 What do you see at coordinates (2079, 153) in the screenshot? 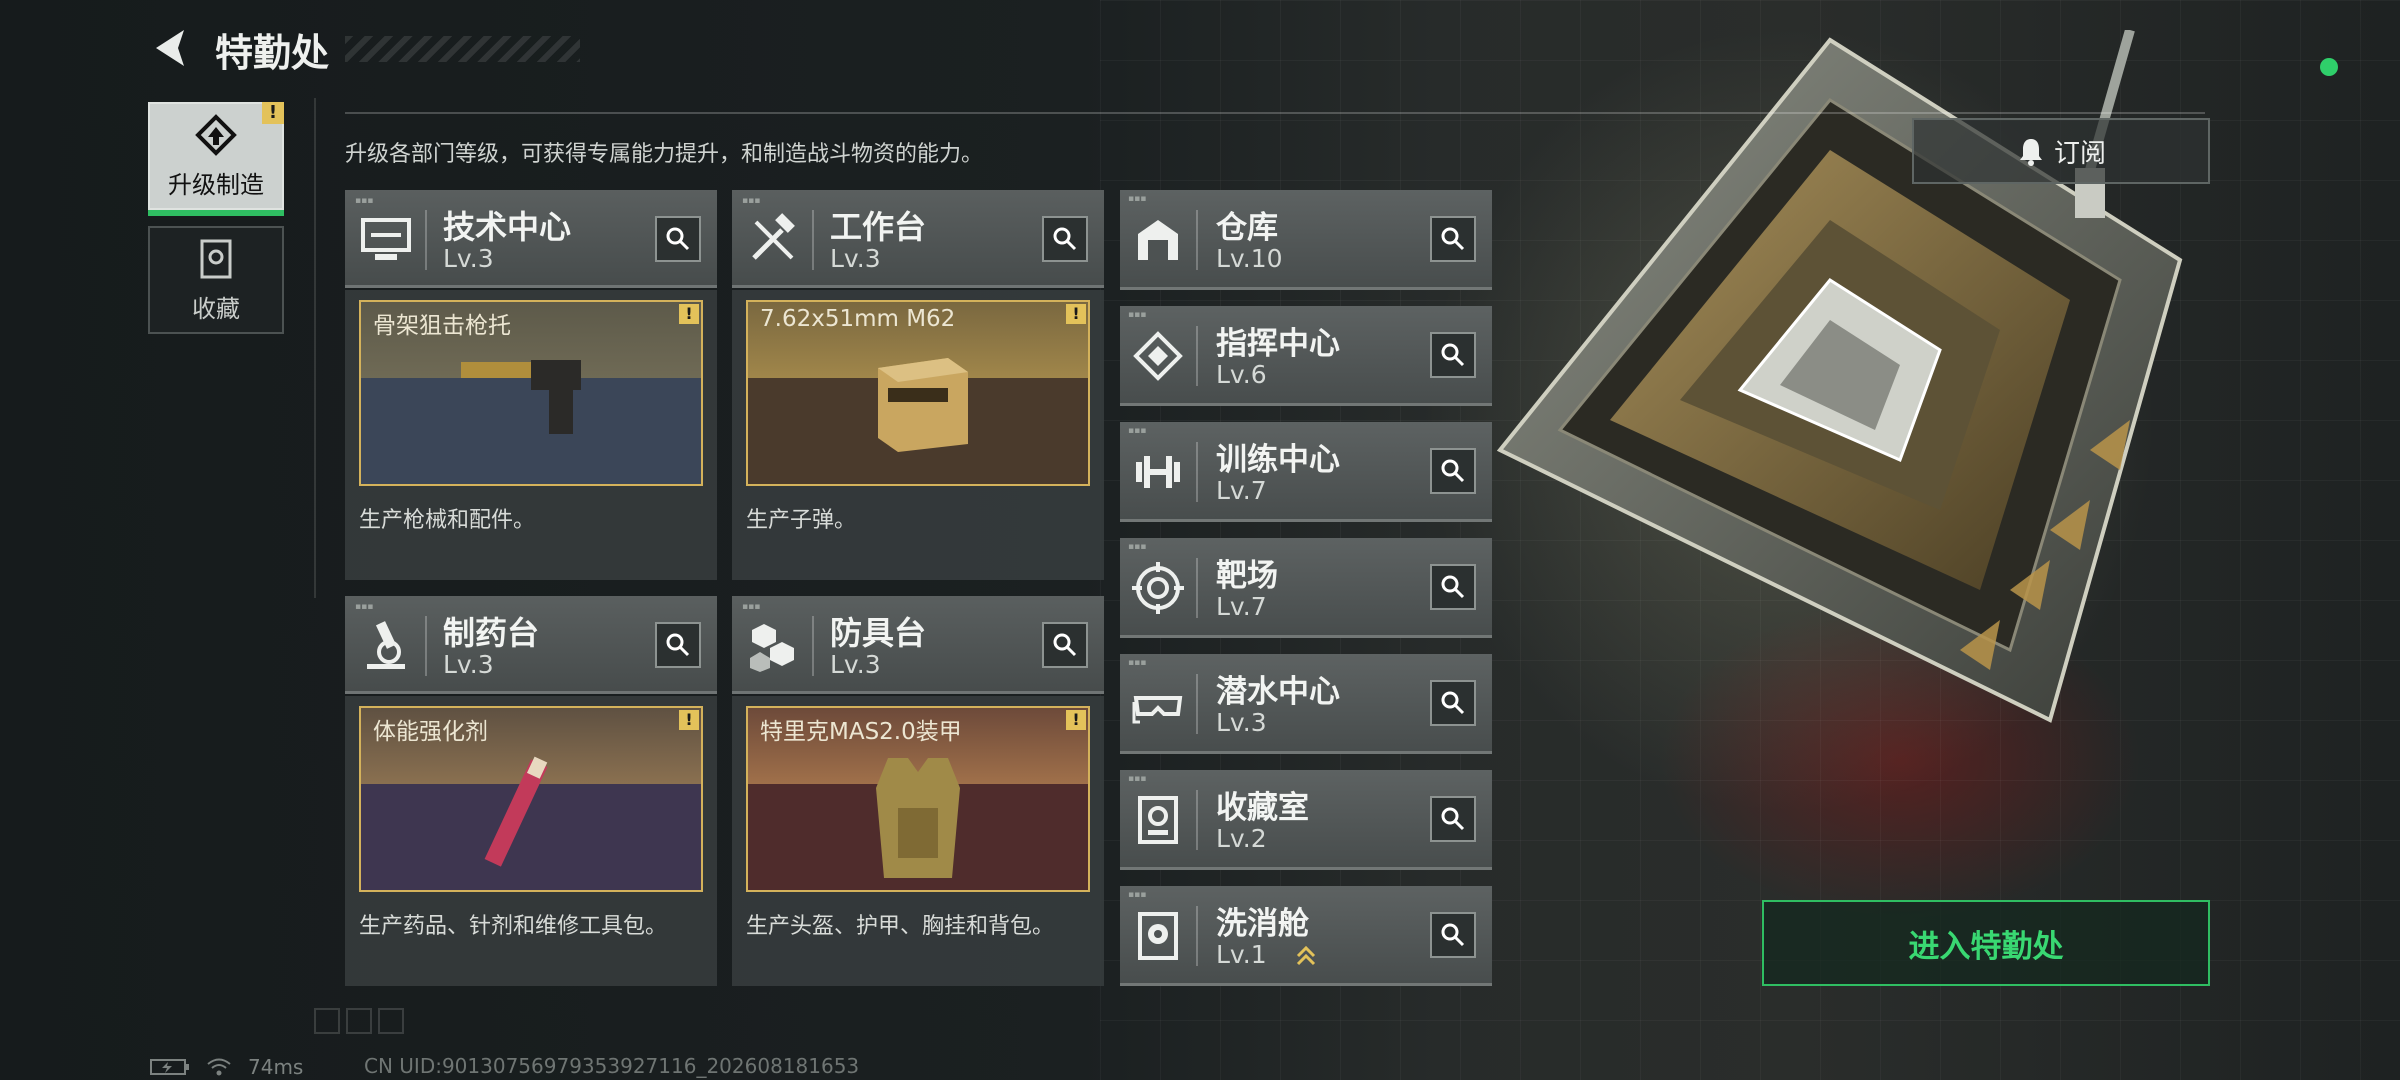
I see `subscribe-label: 订阅` at bounding box center [2079, 153].